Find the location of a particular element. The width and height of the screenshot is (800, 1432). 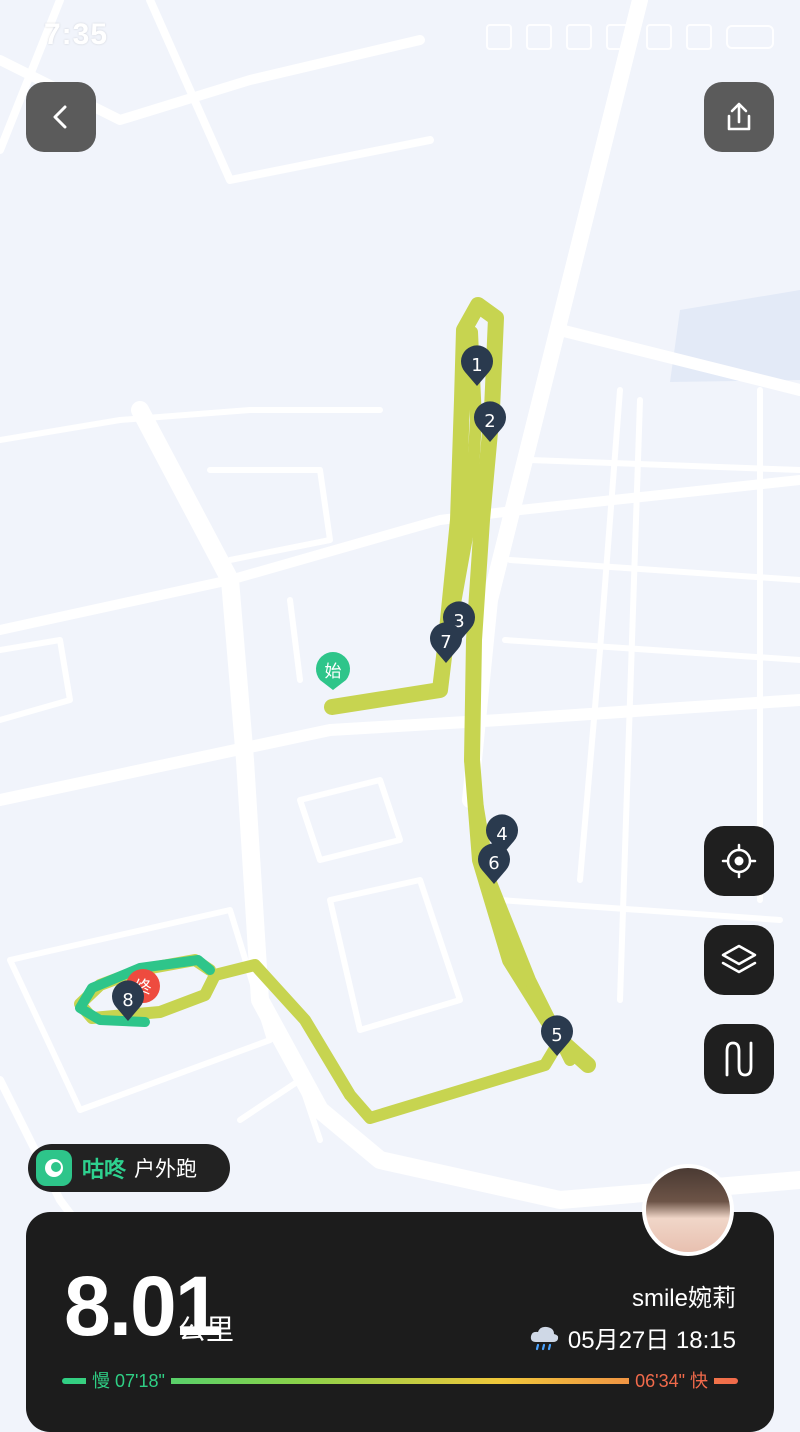

alarm-icon is located at coordinates (539, 37).